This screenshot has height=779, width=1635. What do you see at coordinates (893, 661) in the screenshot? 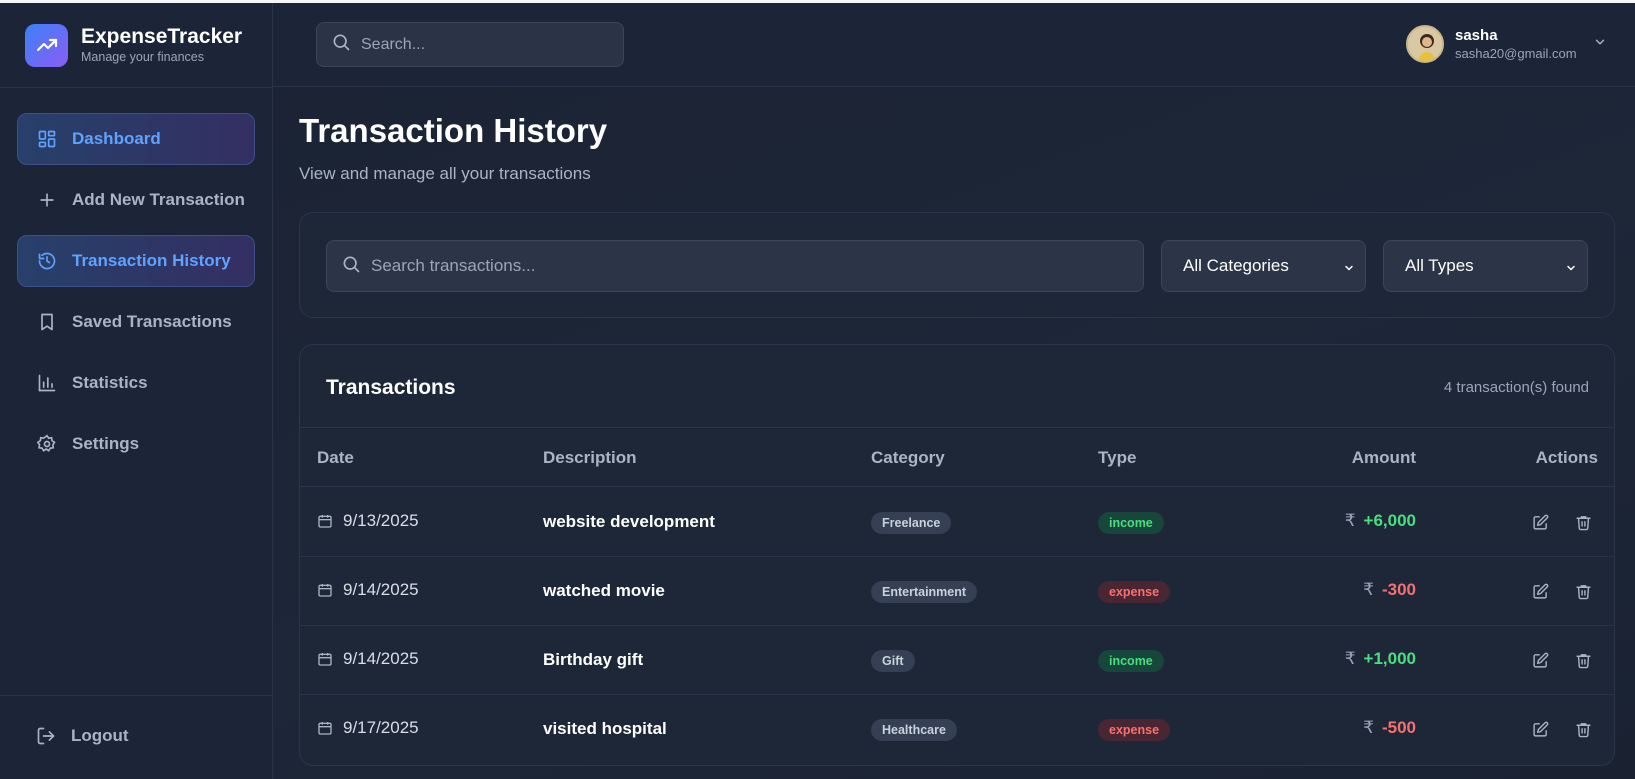
I see `category-badge: Gift` at bounding box center [893, 661].